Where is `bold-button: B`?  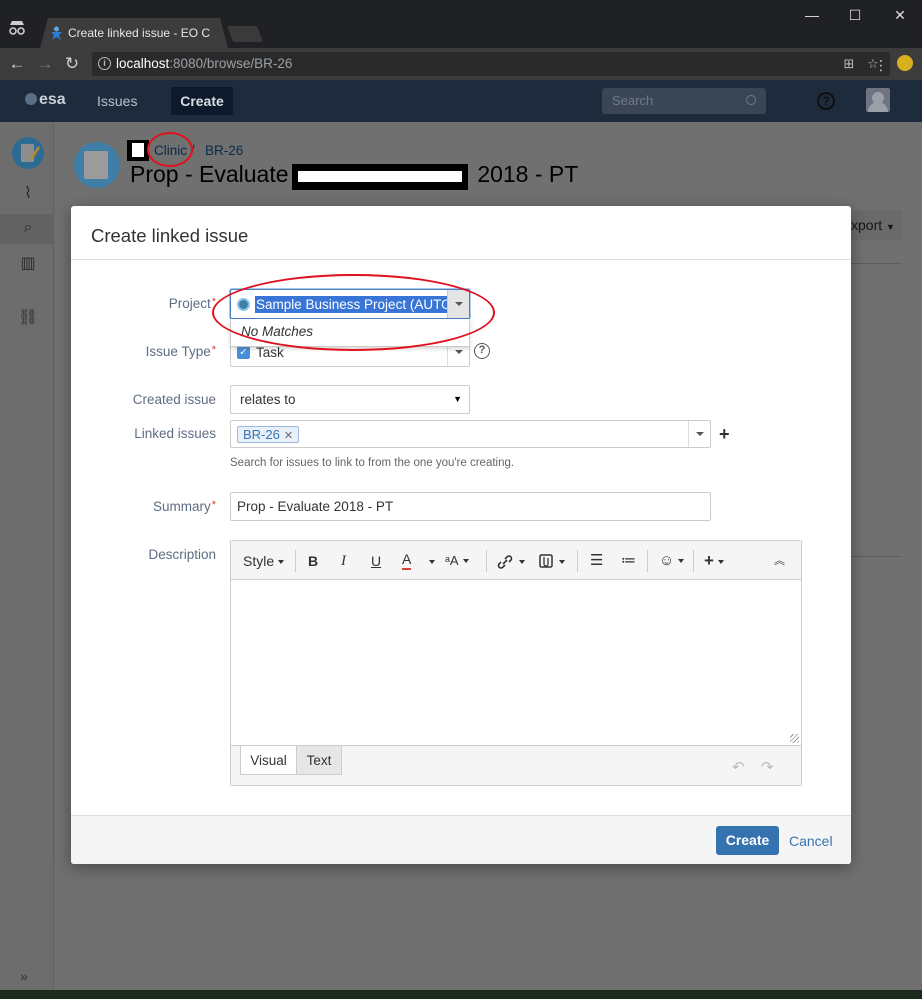
bold-button: B is located at coordinates (313, 561).